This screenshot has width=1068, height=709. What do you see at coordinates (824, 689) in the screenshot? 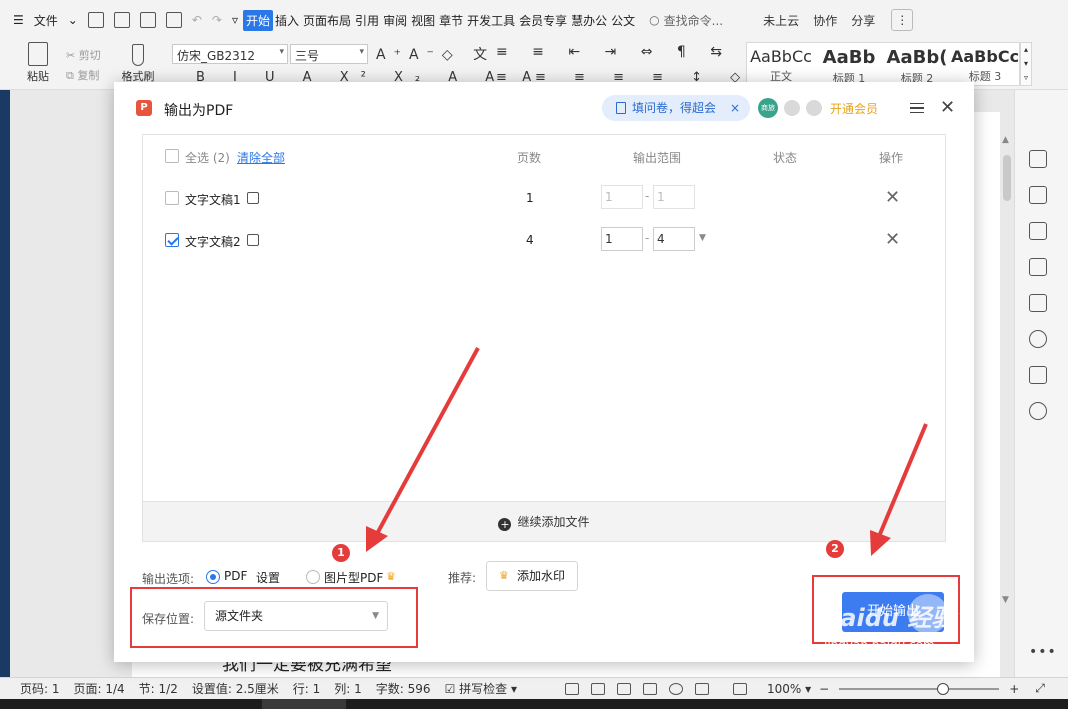
I see `zoom-out-icon: −` at bounding box center [824, 689].